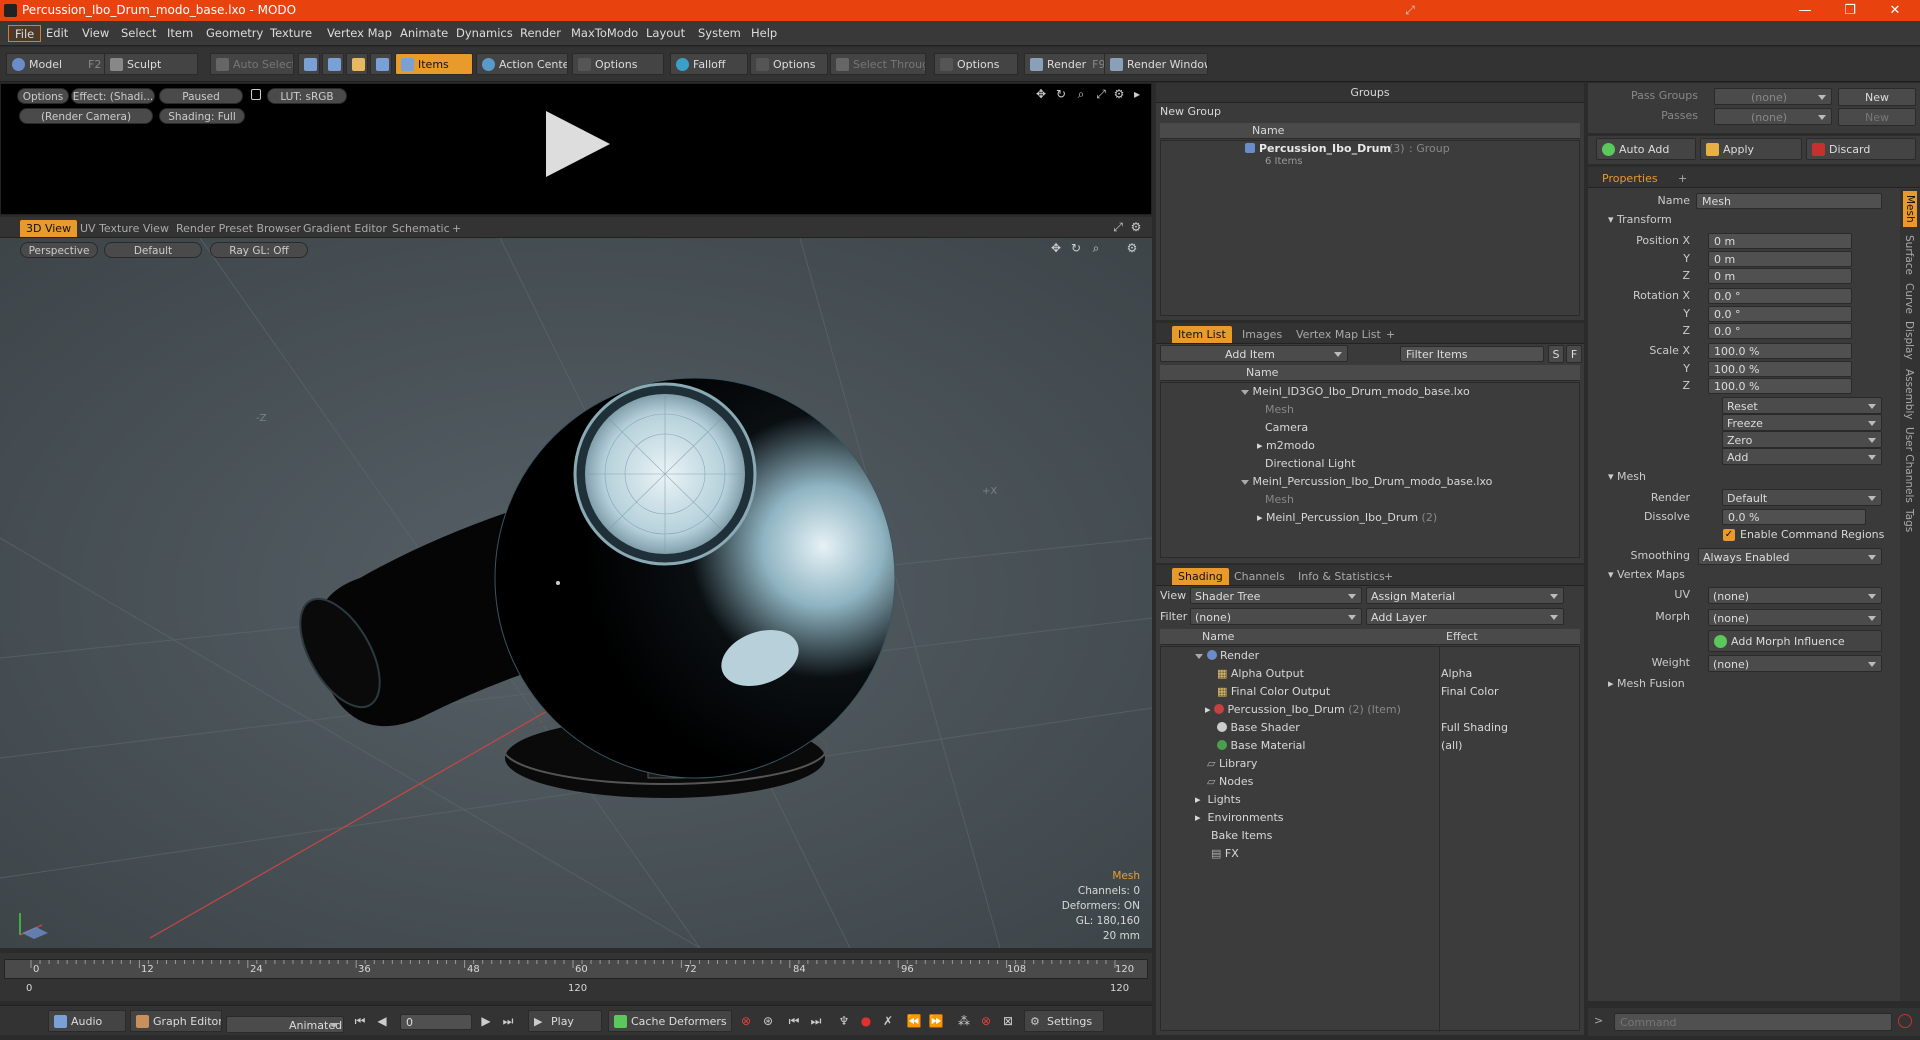 Image resolution: width=1920 pixels, height=1040 pixels. I want to click on menu-dynamics: Dynamics, so click(484, 33).